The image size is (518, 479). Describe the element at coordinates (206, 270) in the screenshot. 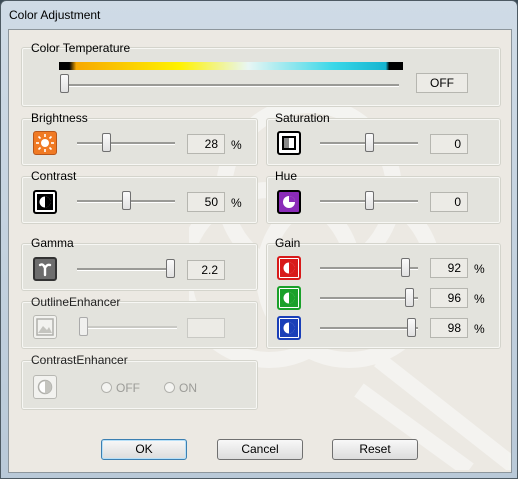

I see `gamma-value: 2.2` at that location.